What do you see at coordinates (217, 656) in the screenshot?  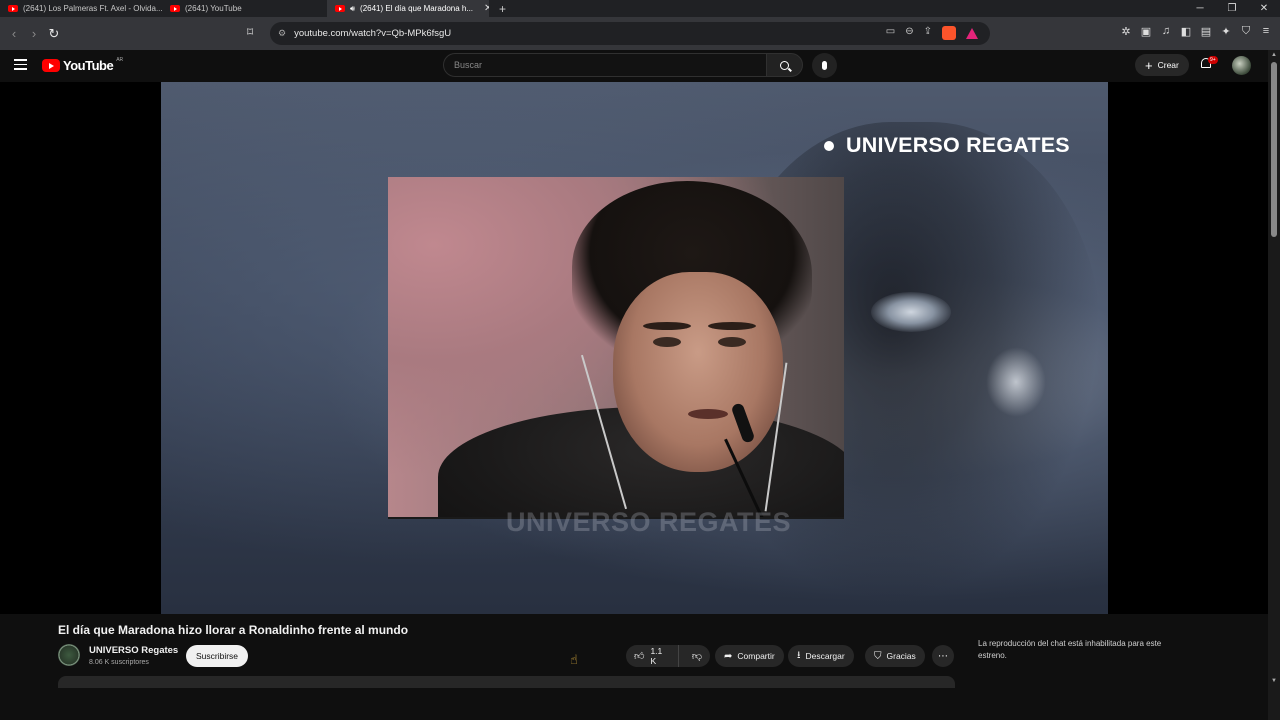 I see `subscribe-button: Suscribirse` at bounding box center [217, 656].